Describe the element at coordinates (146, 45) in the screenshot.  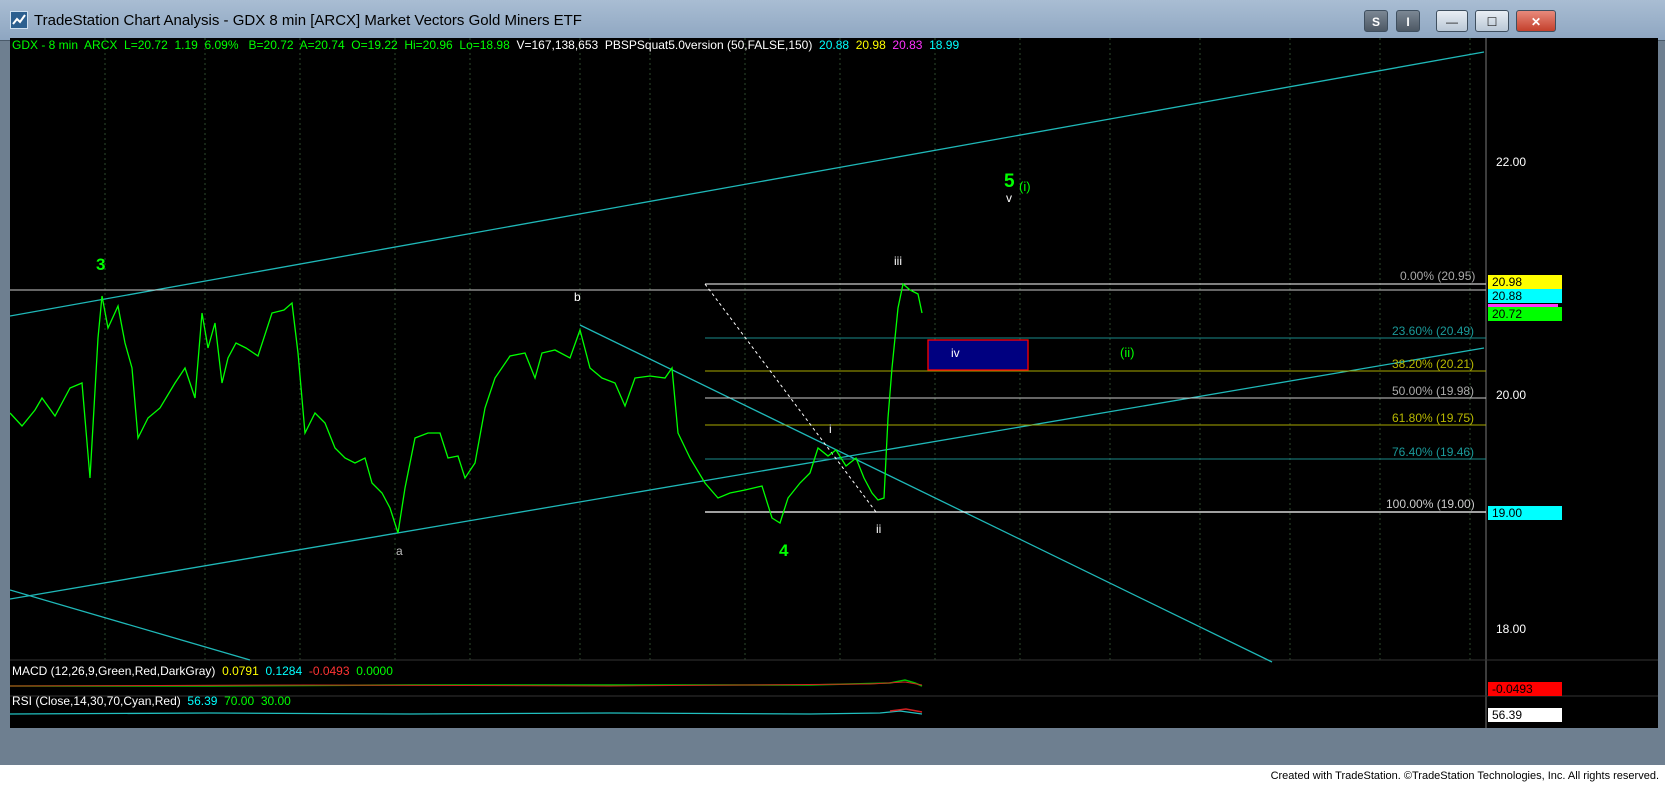
I see `info-last: L=20.72` at that location.